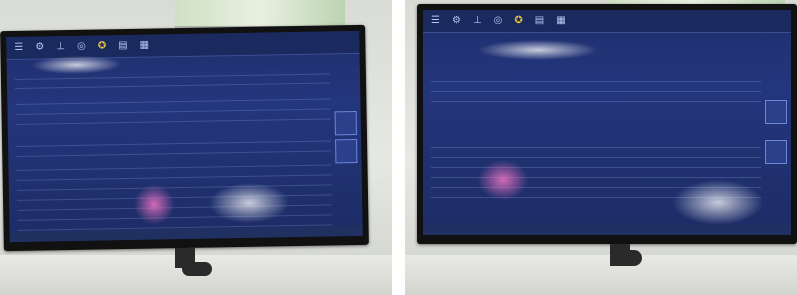 This screenshot has width=797, height=295. What do you see at coordinates (503, 180) in the screenshot?
I see `reflection` at bounding box center [503, 180].